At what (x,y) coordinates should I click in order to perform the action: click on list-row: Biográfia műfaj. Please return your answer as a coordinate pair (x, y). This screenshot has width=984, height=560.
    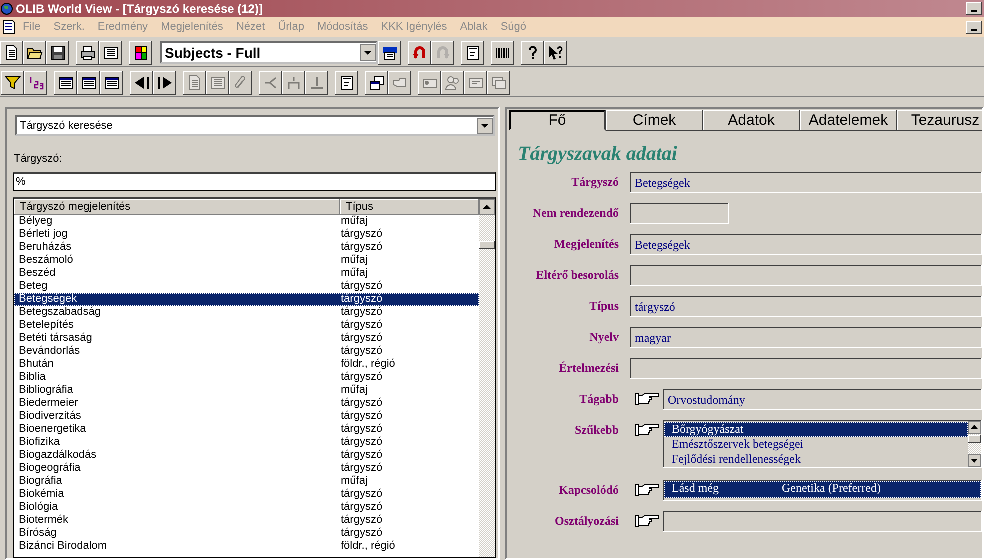
    Looking at the image, I should click on (246, 481).